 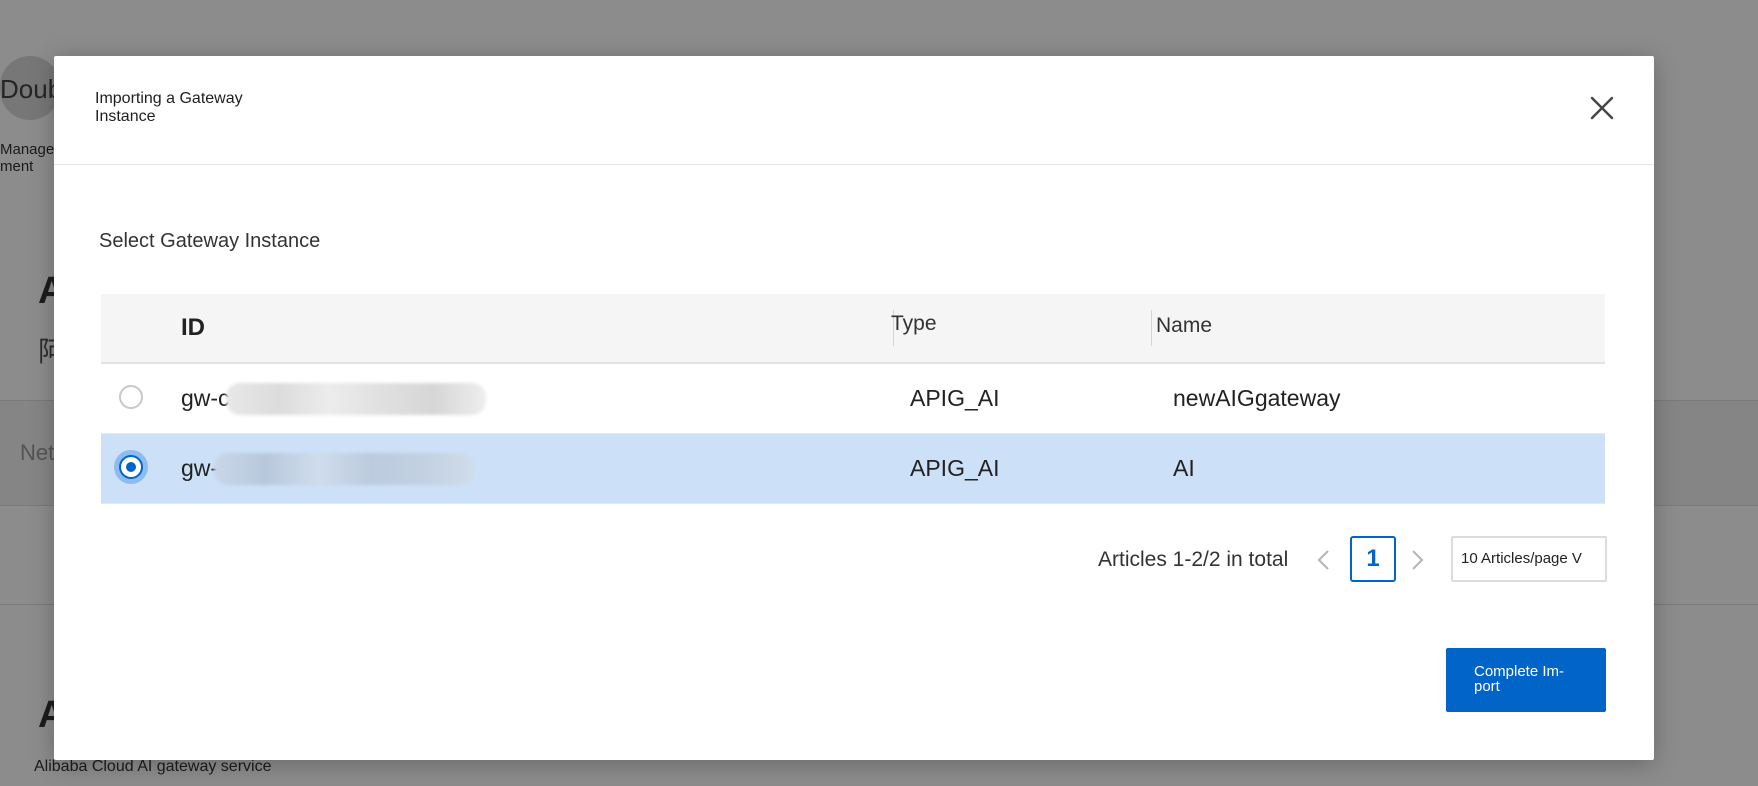 What do you see at coordinates (1184, 468) in the screenshot?
I see `cell-name: AI` at bounding box center [1184, 468].